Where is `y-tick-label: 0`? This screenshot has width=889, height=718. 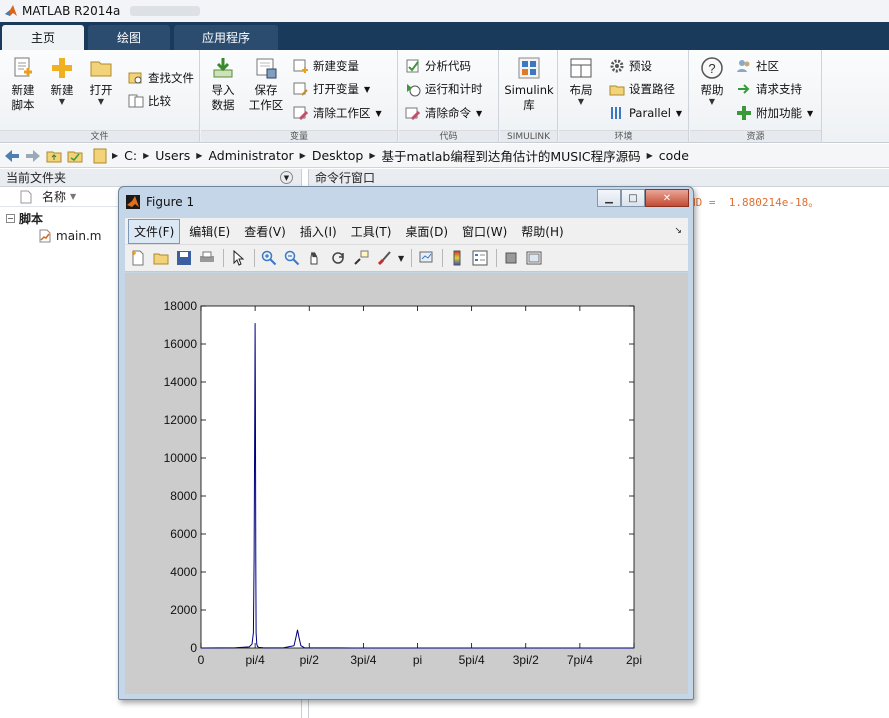 y-tick-label: 0 is located at coordinates (193, 648).